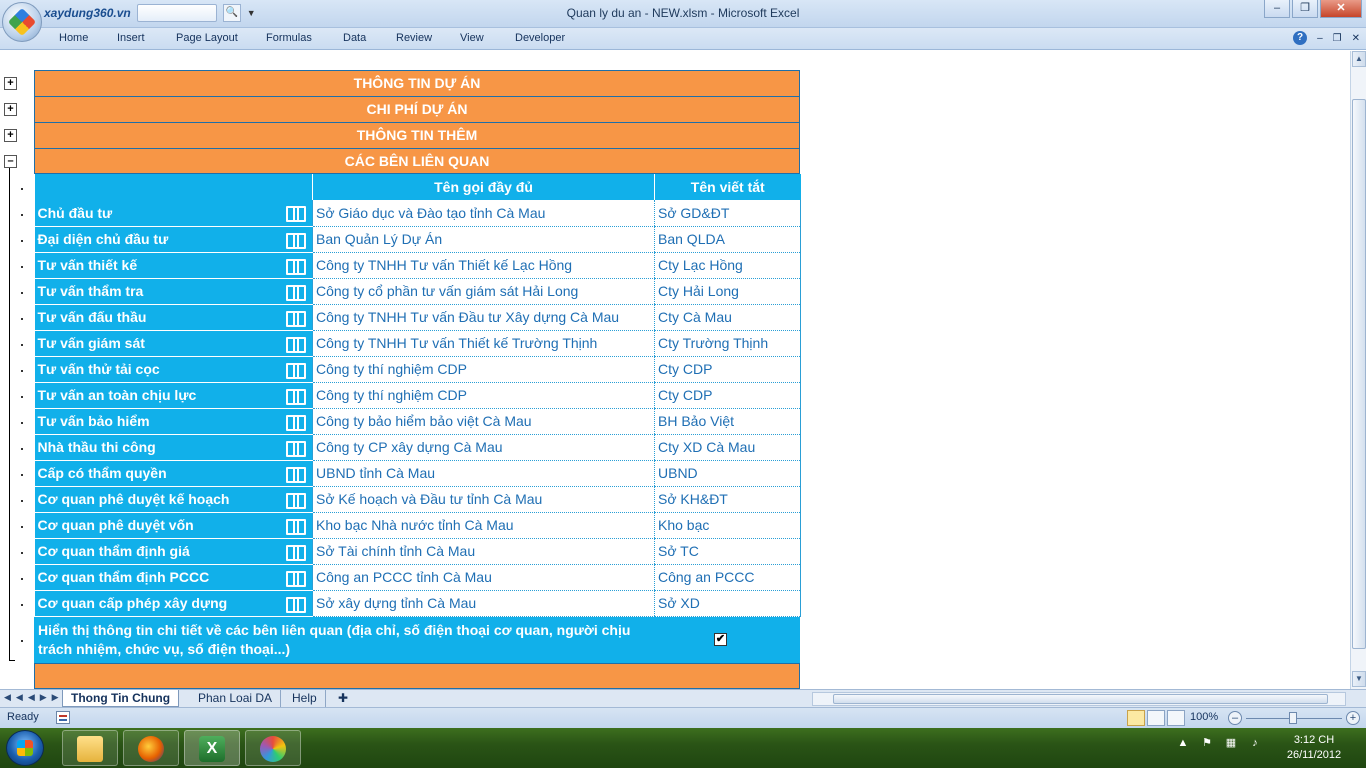 This screenshot has height=768, width=1366. I want to click on workbook-restore-icon: ❐, so click(1337, 38).